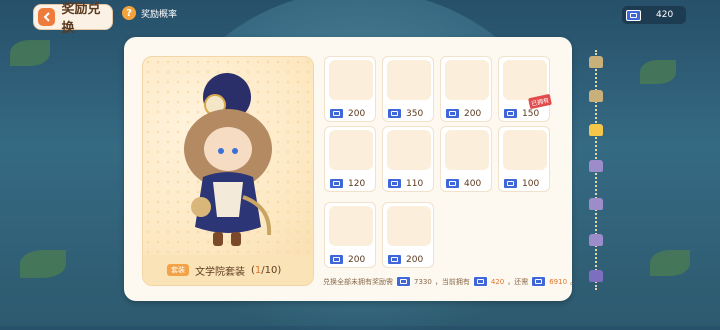 This screenshot has width=720, height=330. I want to click on reward-item: 350, so click(408, 89).